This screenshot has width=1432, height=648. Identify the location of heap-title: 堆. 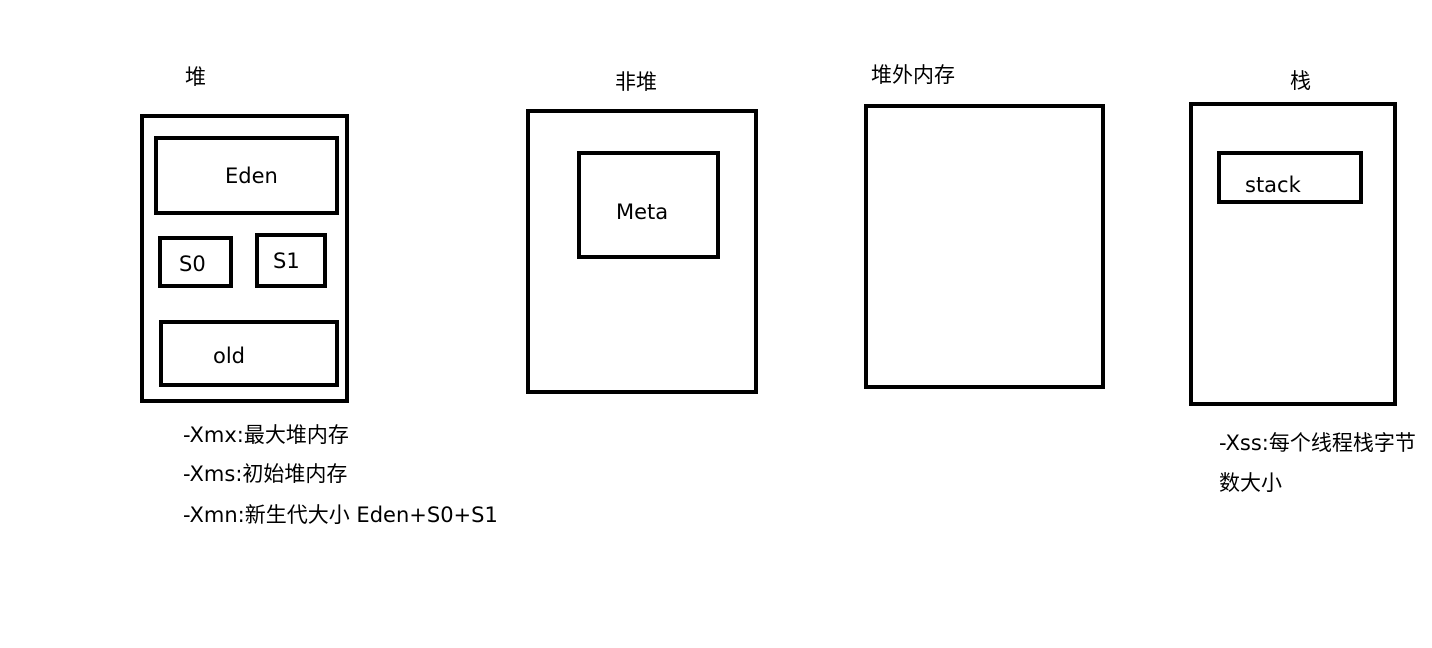
(195, 77).